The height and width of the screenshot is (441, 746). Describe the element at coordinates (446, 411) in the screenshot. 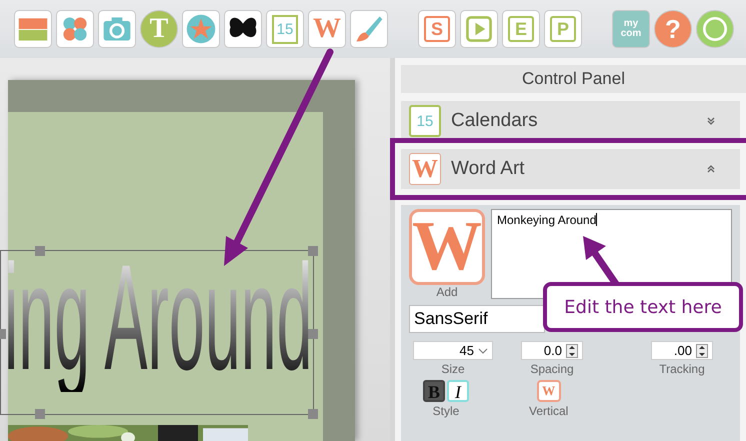

I see `style-label: Style` at that location.